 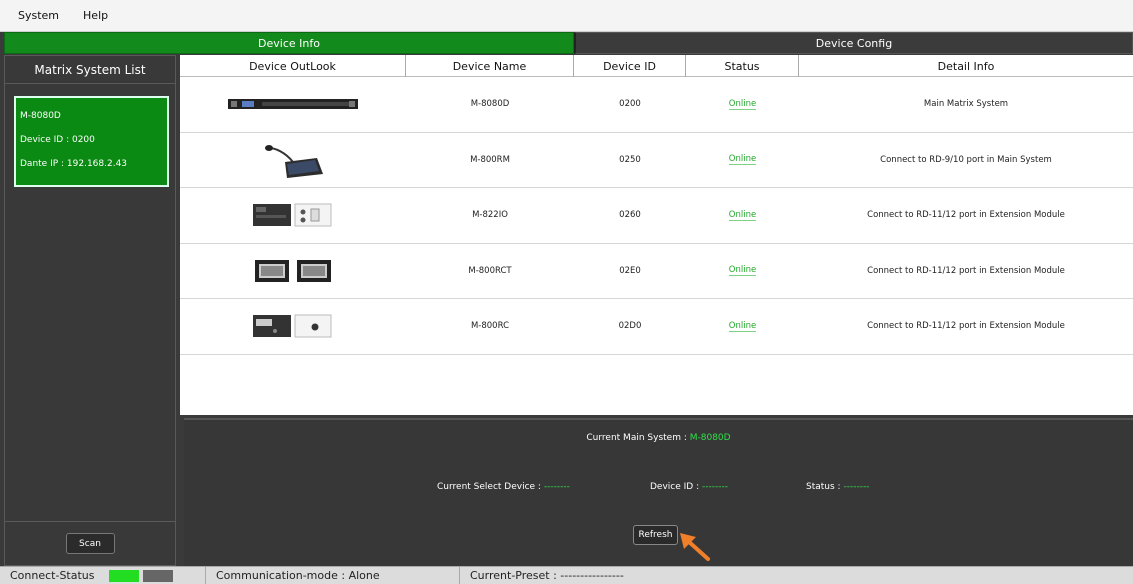 I want to click on scan-area: Scan, so click(x=90, y=543).